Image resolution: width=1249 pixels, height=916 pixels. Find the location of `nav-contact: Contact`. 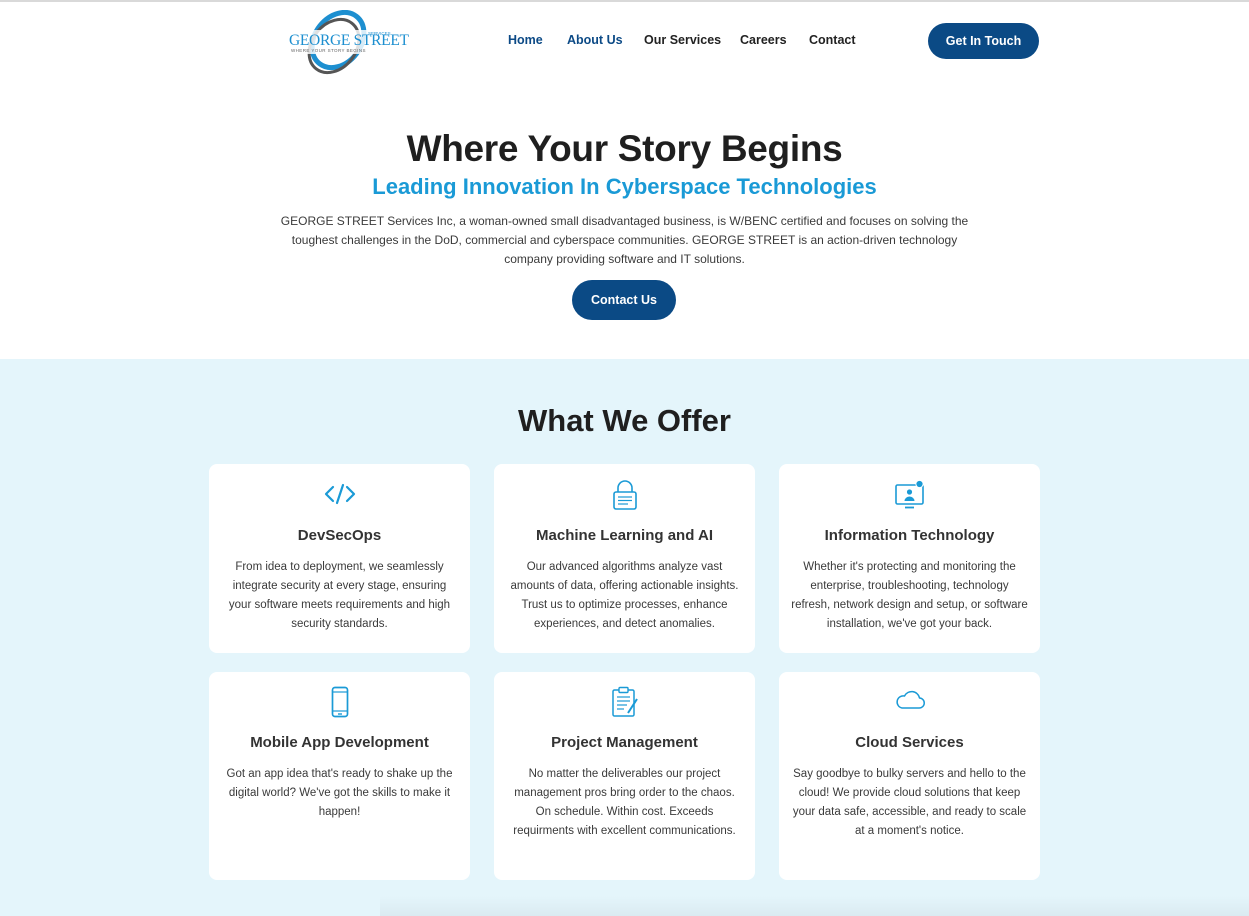

nav-contact: Contact is located at coordinates (832, 40).